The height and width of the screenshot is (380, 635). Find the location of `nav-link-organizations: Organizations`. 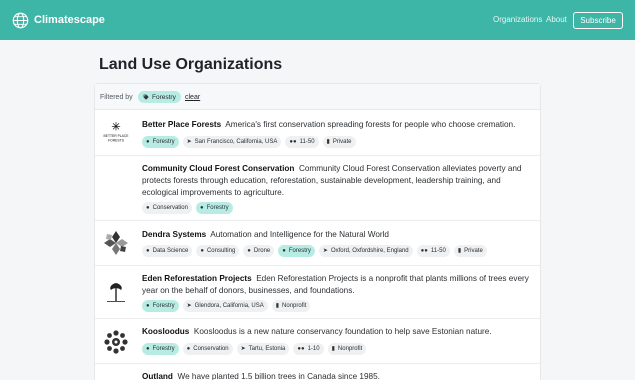

nav-link-organizations: Organizations is located at coordinates (517, 19).